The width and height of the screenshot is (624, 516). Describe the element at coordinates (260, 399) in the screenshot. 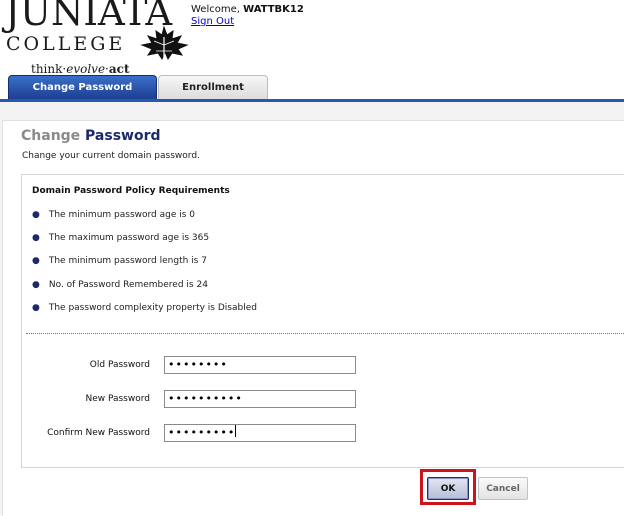

I see `new-password-input: ••••••••••` at that location.